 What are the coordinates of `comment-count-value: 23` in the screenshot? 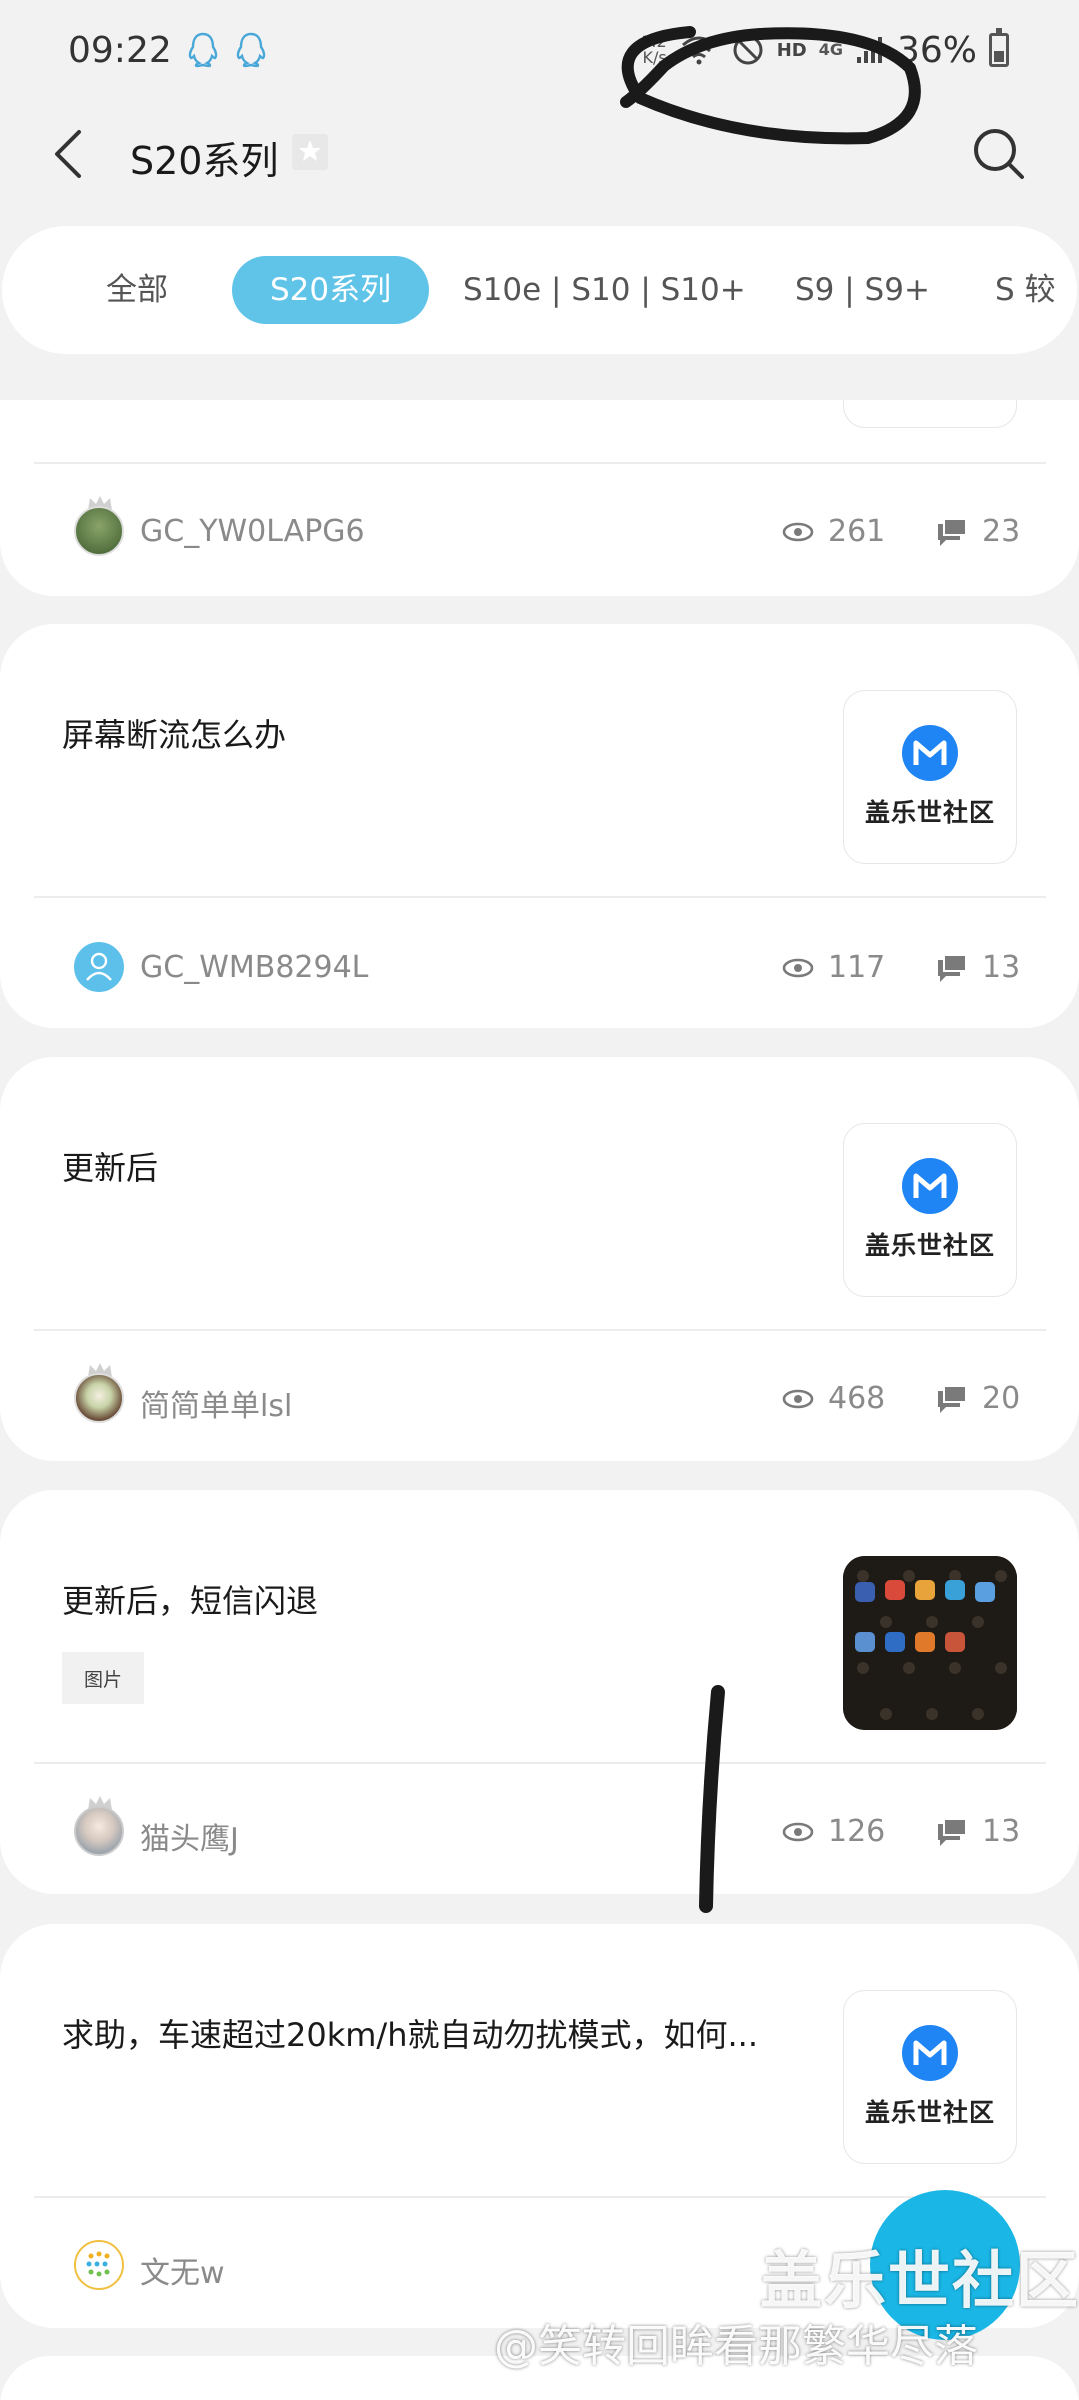 It's located at (1001, 531).